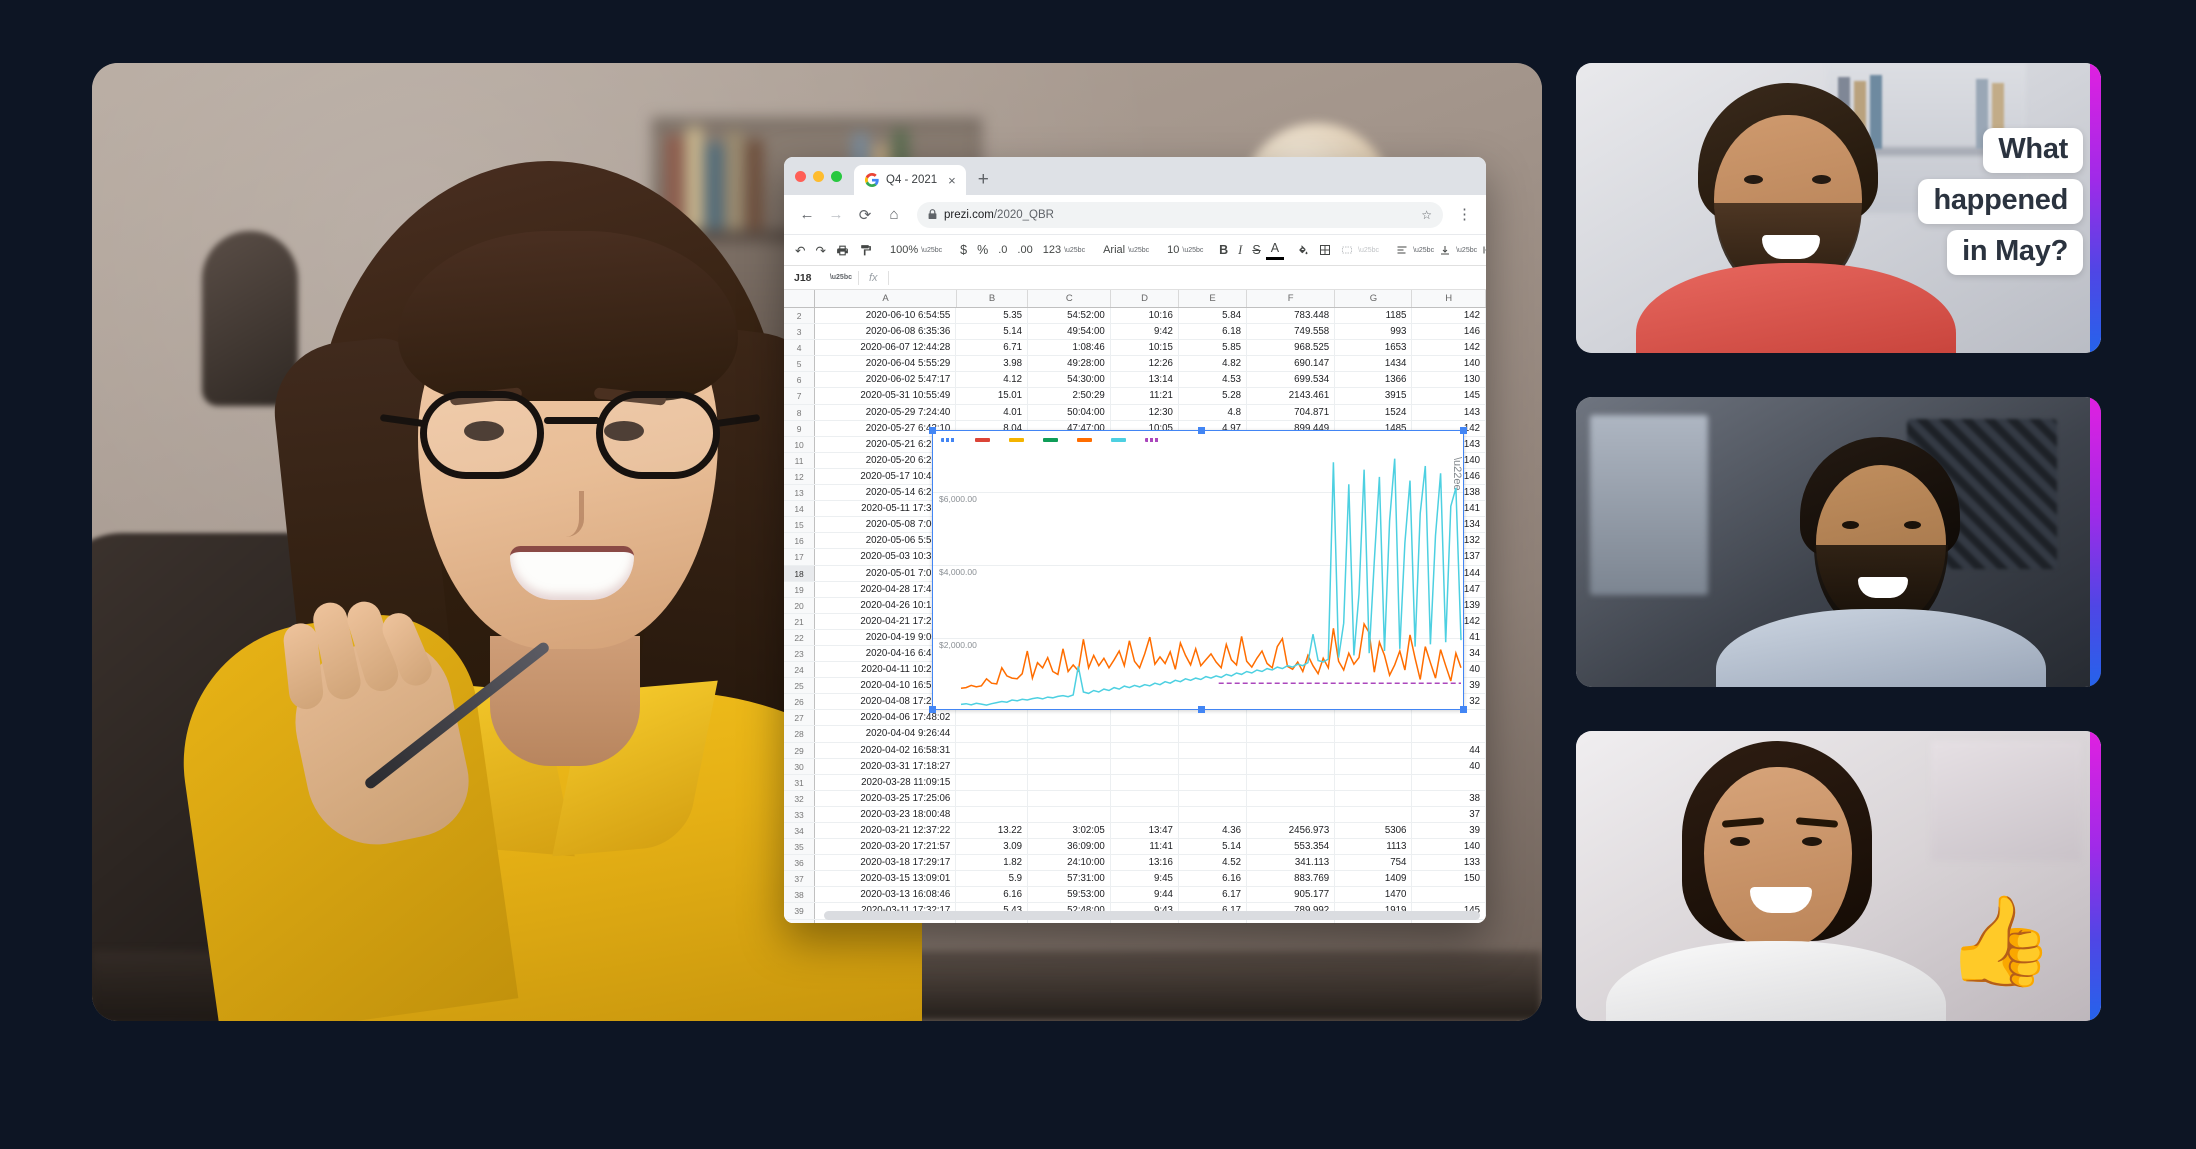  What do you see at coordinates (1374, 831) in the screenshot?
I see `cell: 5306` at bounding box center [1374, 831].